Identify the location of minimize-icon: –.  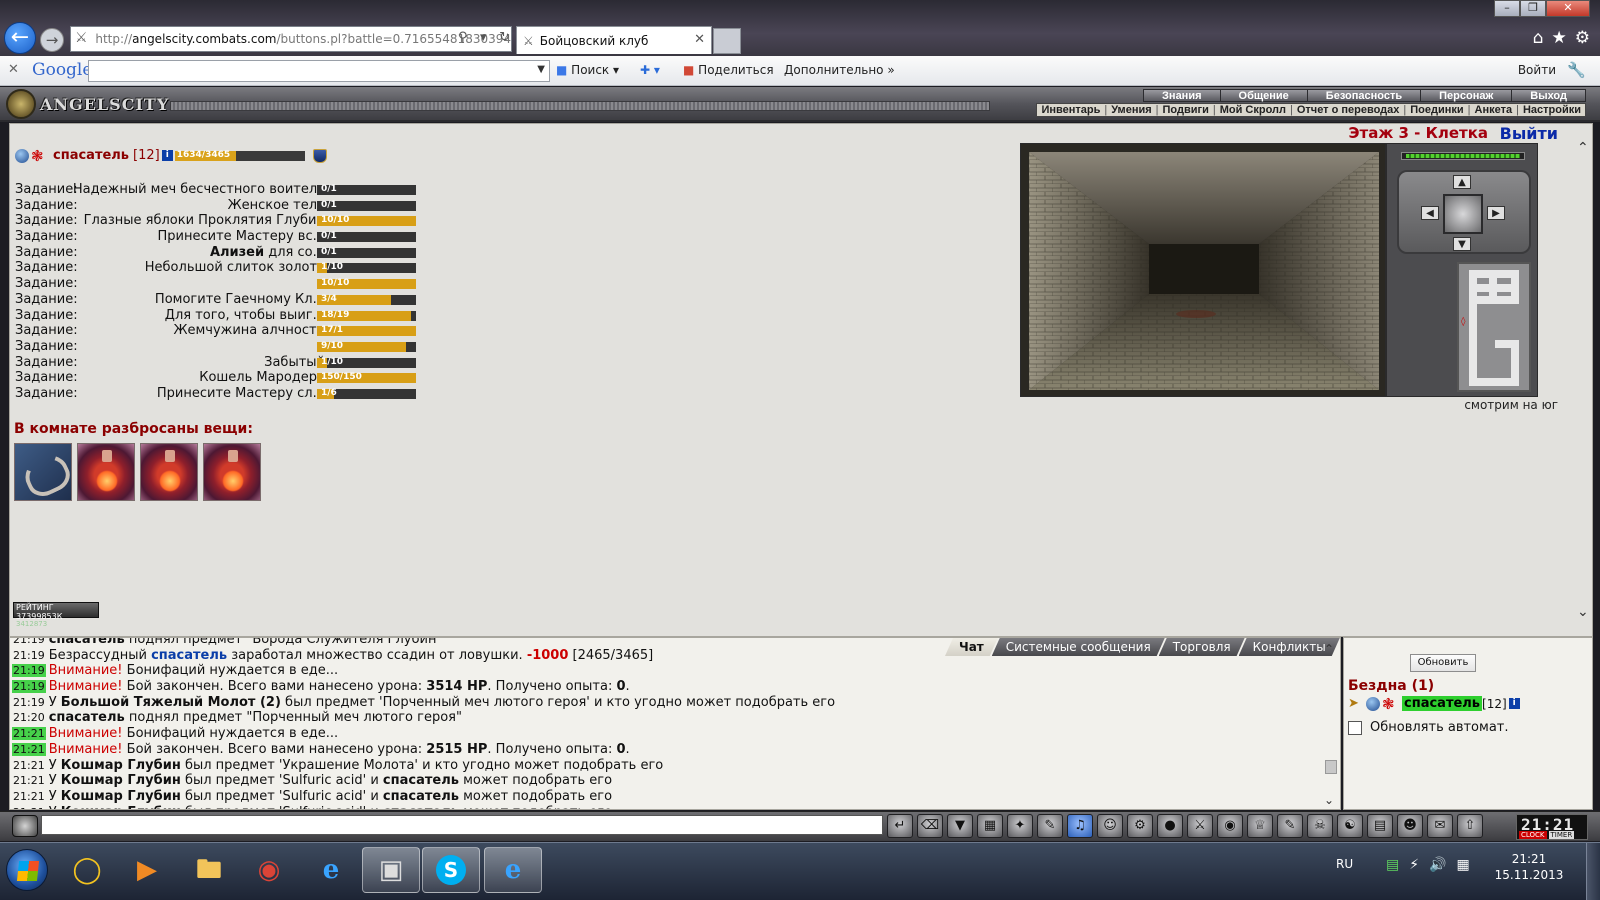
(1507, 8).